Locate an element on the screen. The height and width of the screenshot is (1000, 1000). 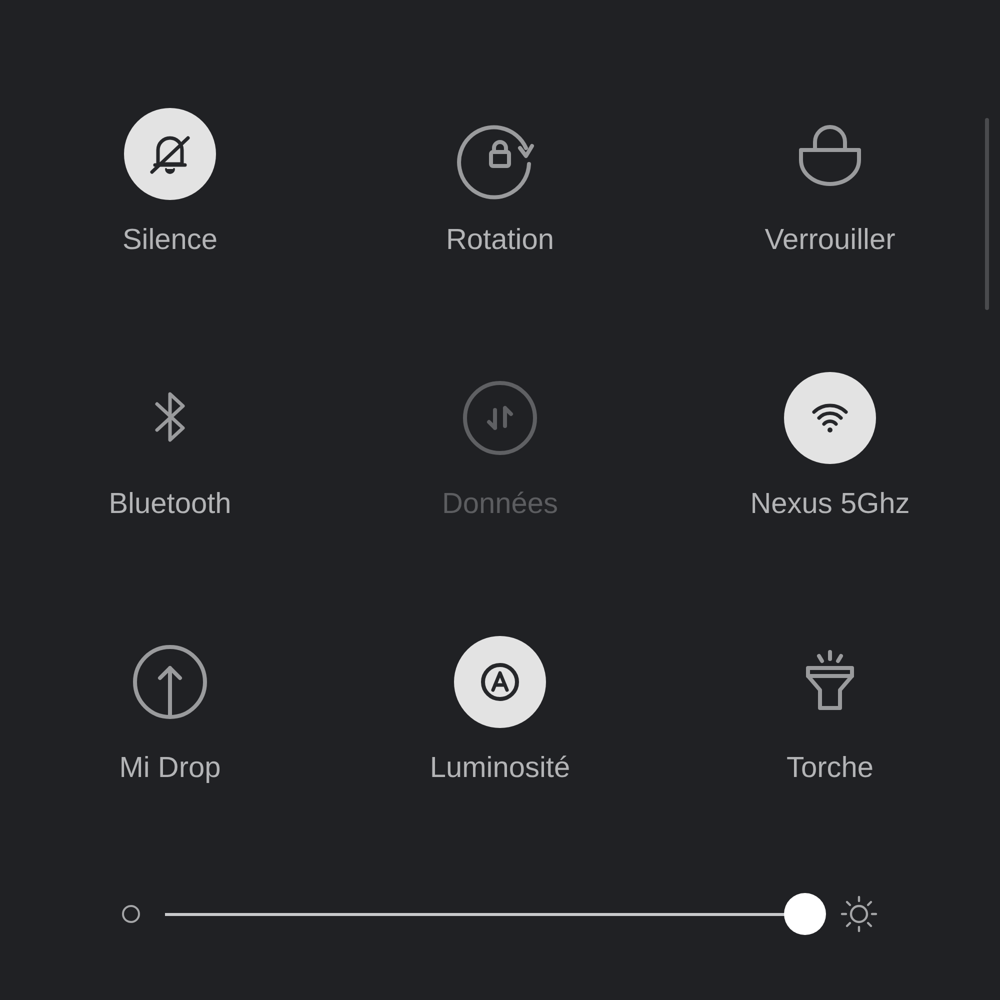
quick-tile: Verrouiller is located at coordinates (830, 183).